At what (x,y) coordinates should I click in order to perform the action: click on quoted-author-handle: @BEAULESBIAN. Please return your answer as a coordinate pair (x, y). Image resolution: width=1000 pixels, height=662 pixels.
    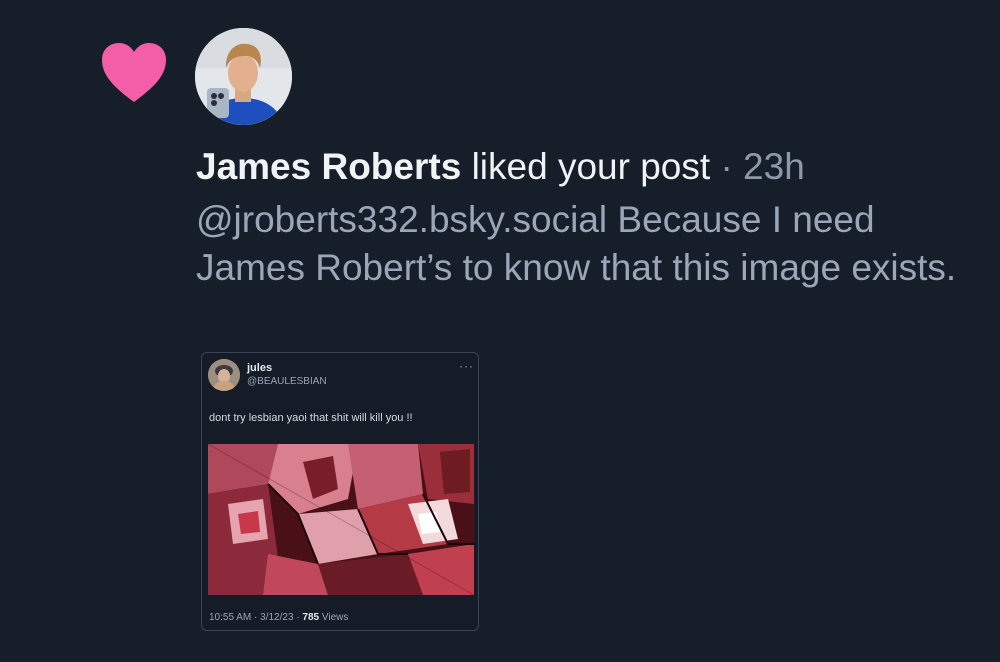
    Looking at the image, I should click on (287, 381).